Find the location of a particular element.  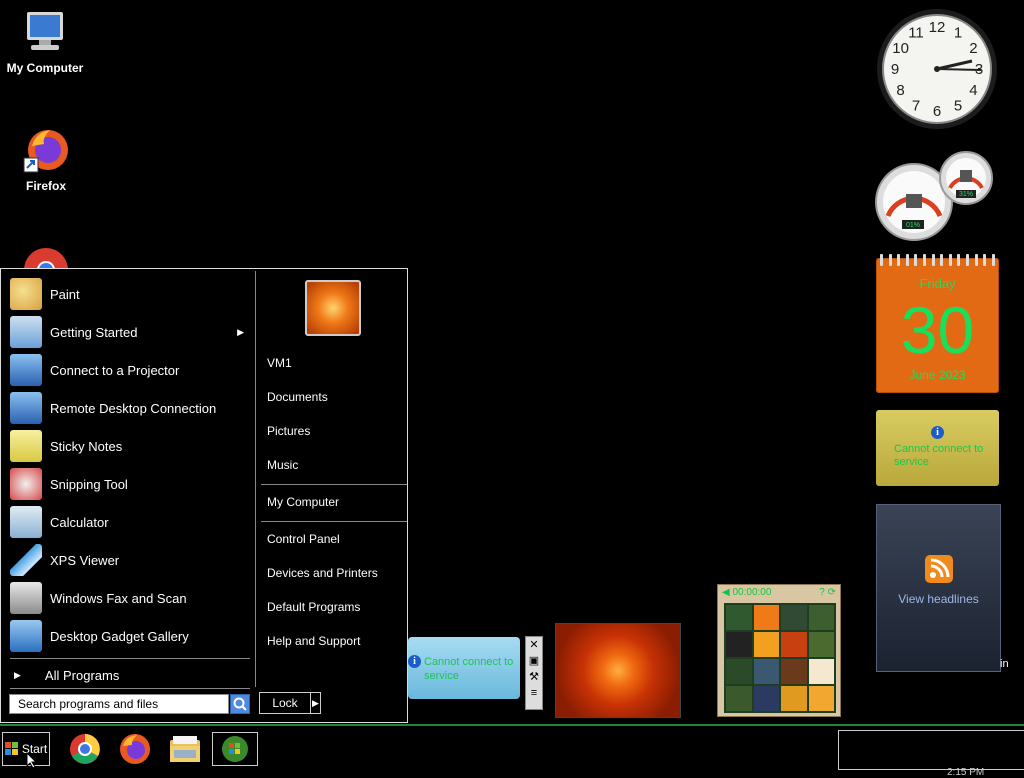

remote-desktop-icon is located at coordinates (26, 408).